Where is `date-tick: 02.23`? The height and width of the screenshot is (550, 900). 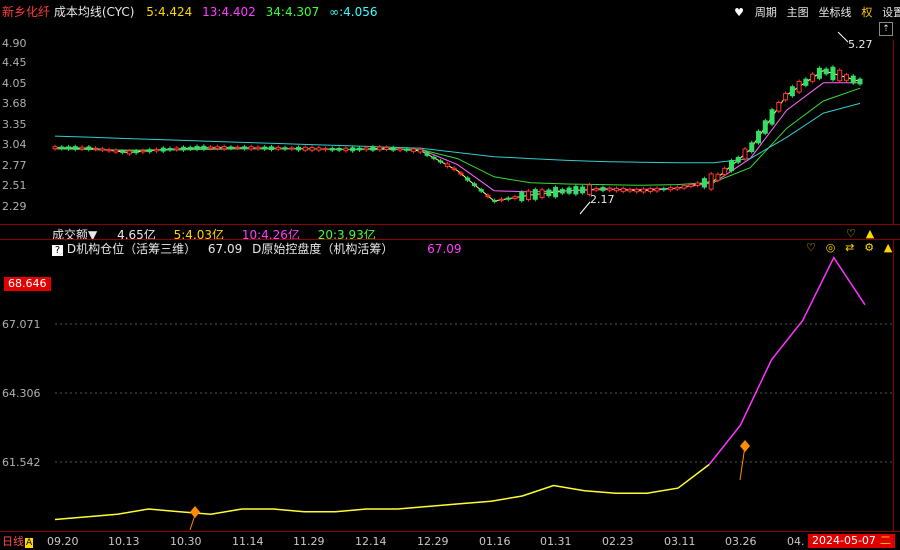
date-tick: 02.23 is located at coordinates (618, 541).